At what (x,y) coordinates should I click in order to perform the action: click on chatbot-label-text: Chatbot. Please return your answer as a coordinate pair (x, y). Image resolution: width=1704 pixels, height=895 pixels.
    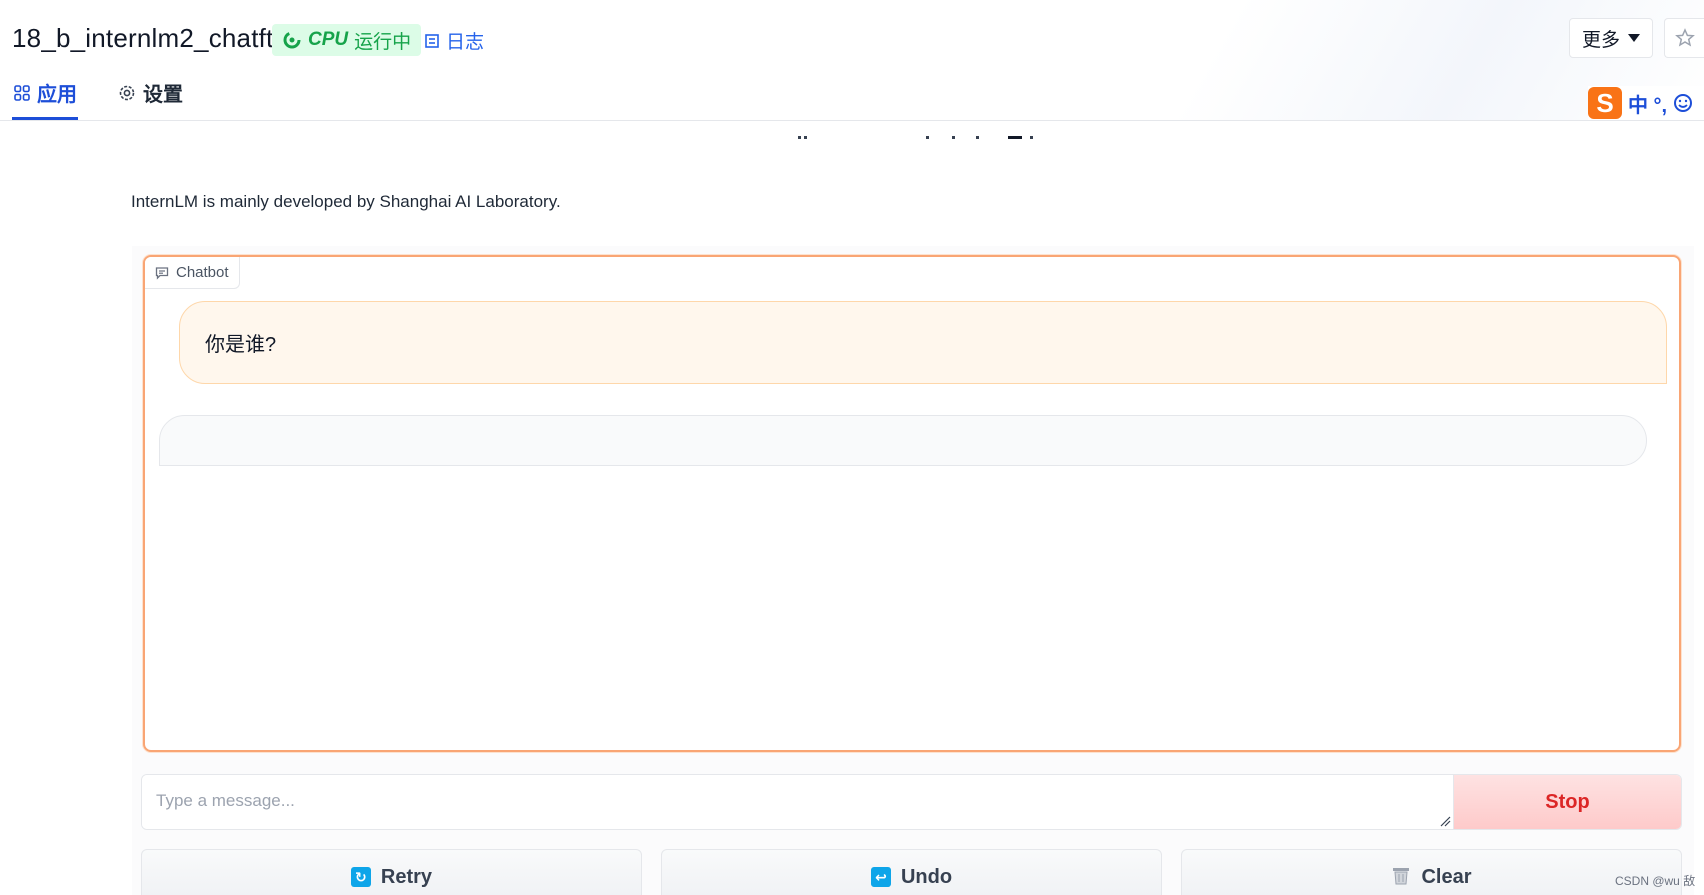
    Looking at the image, I should click on (202, 272).